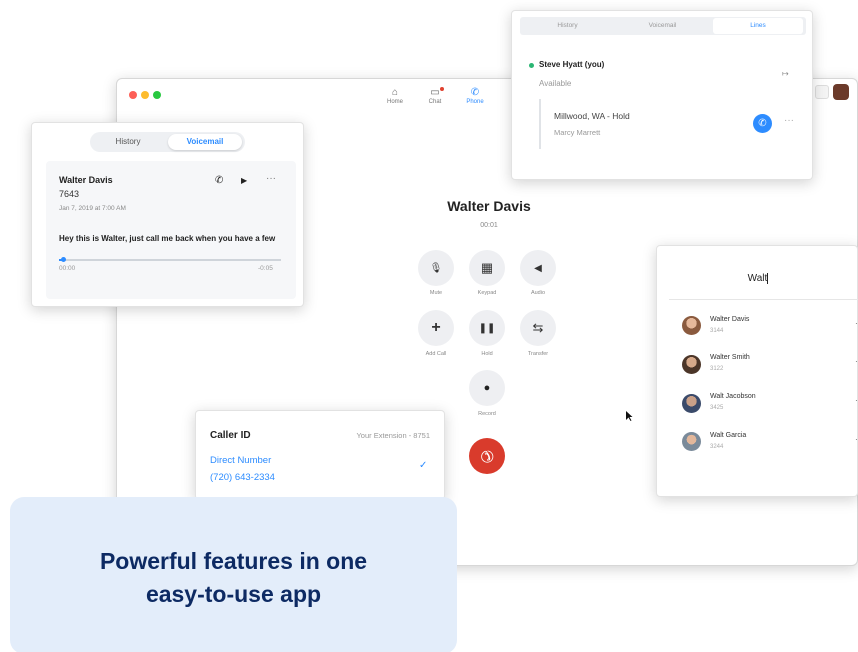 The image size is (858, 652). Describe the element at coordinates (233, 561) in the screenshot. I see `banner-headline-line1: Powerful features in one` at that location.